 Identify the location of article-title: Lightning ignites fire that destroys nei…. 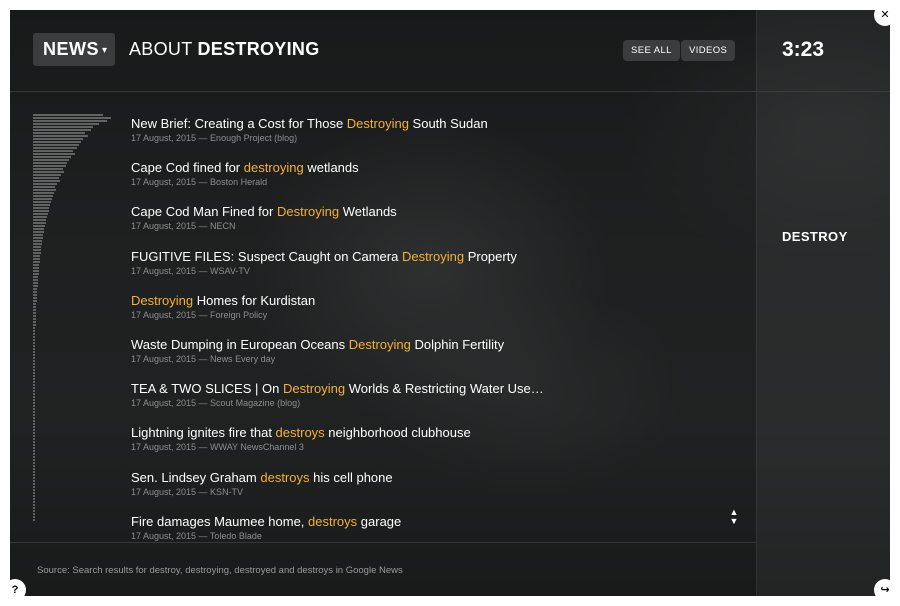
(431, 432).